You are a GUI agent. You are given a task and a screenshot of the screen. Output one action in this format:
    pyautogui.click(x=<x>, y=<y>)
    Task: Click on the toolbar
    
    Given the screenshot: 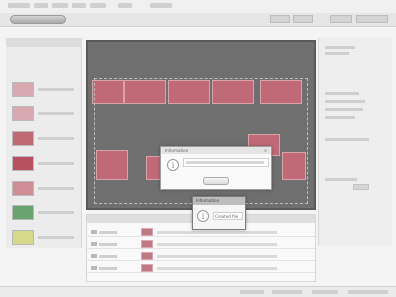 What is the action you would take?
    pyautogui.click(x=198, y=20)
    